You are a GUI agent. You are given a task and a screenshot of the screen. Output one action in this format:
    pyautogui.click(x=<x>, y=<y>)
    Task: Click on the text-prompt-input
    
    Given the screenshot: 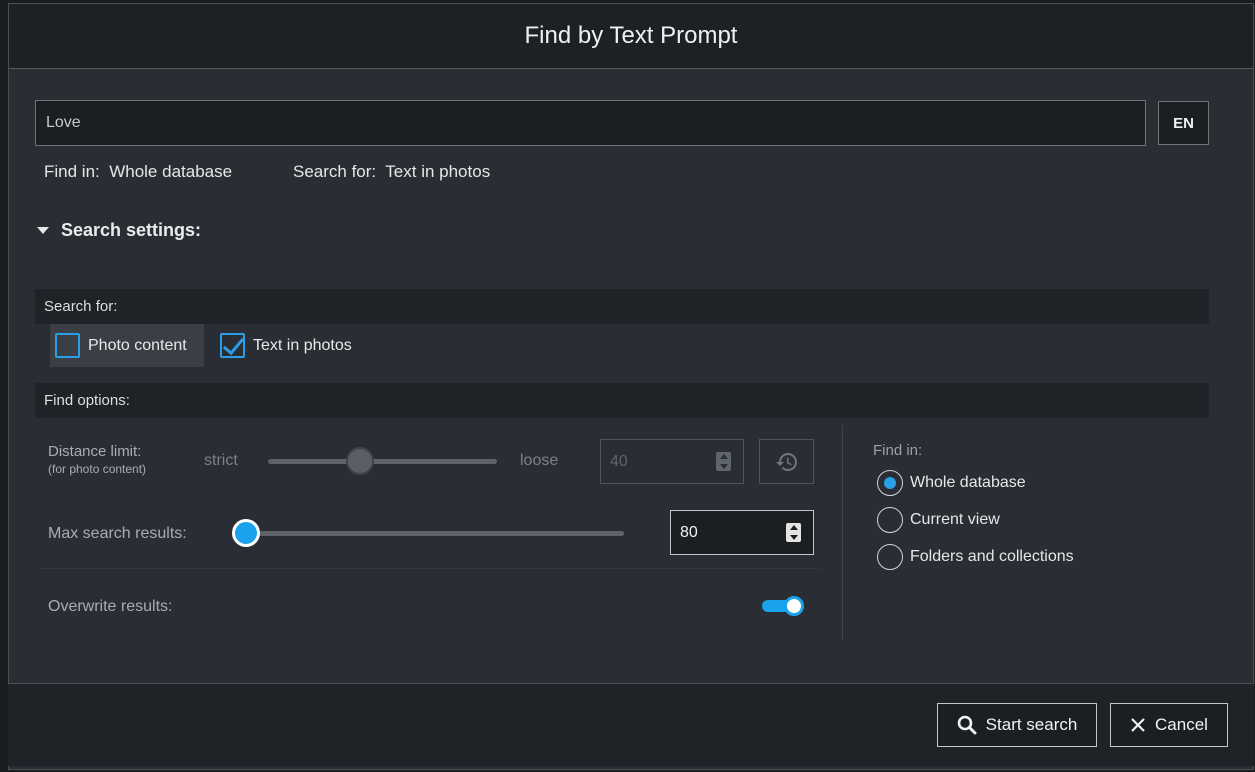 What is the action you would take?
    pyautogui.click(x=590, y=123)
    